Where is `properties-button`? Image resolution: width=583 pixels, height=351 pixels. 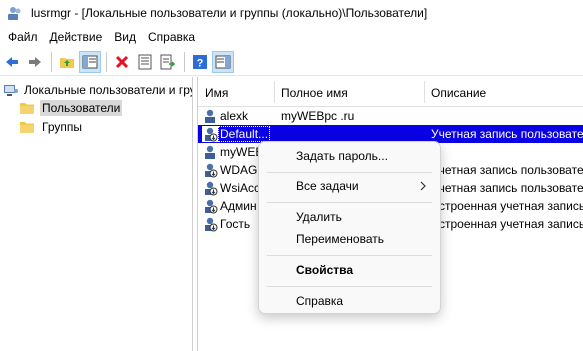 properties-button is located at coordinates (145, 62).